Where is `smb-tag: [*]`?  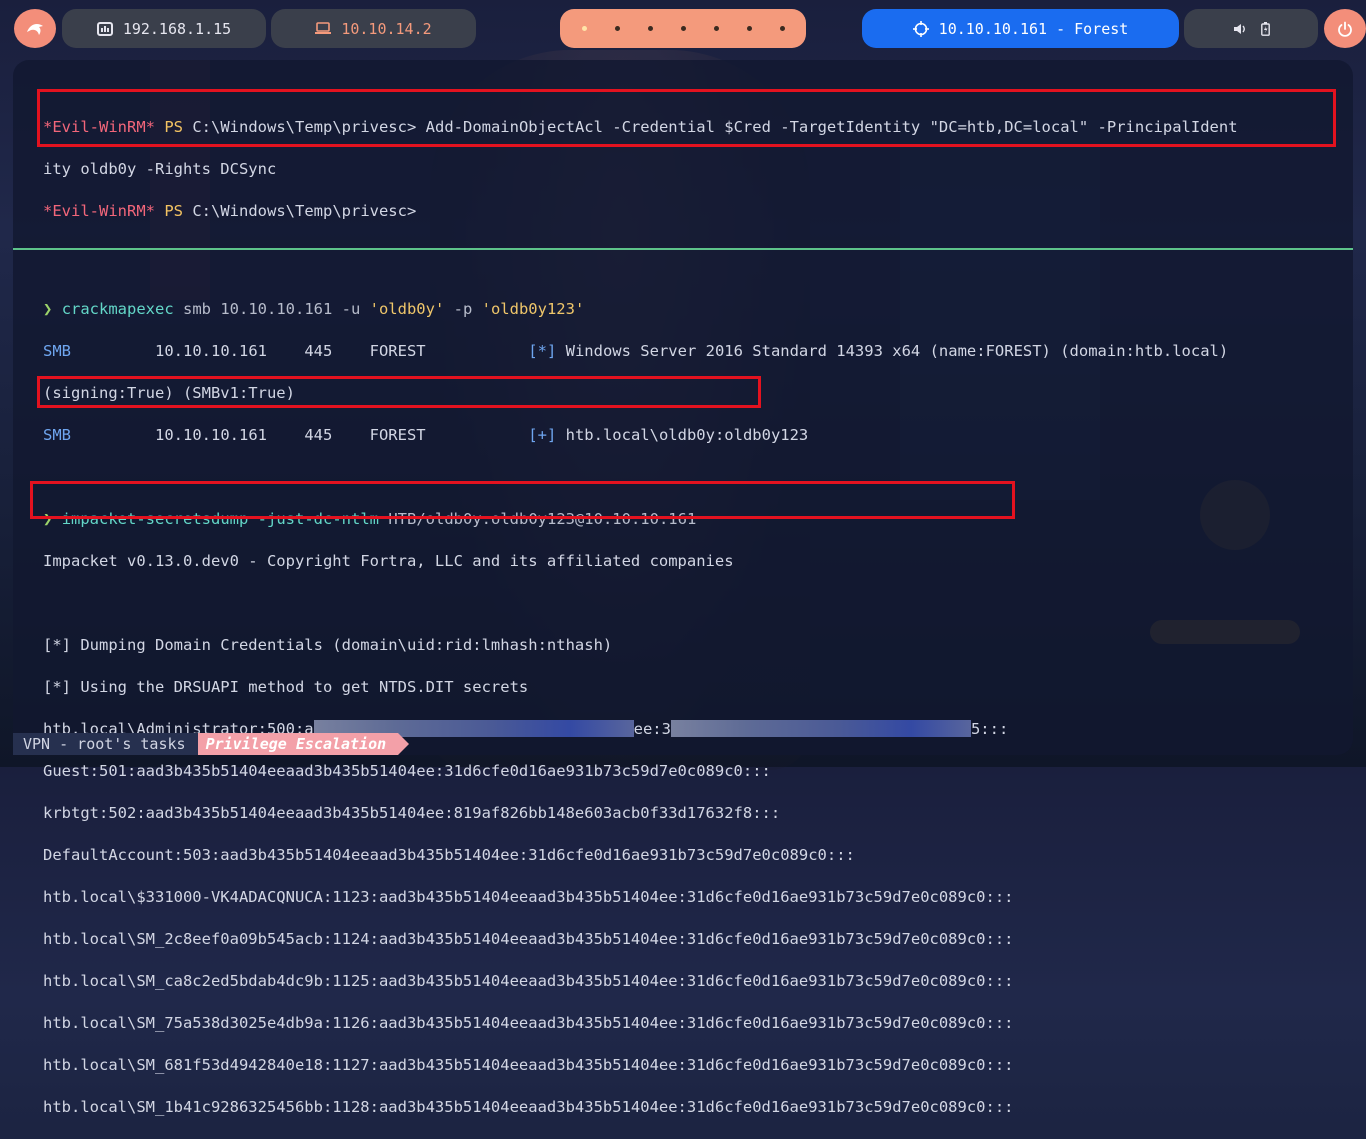
smb-tag: [*] is located at coordinates (542, 351).